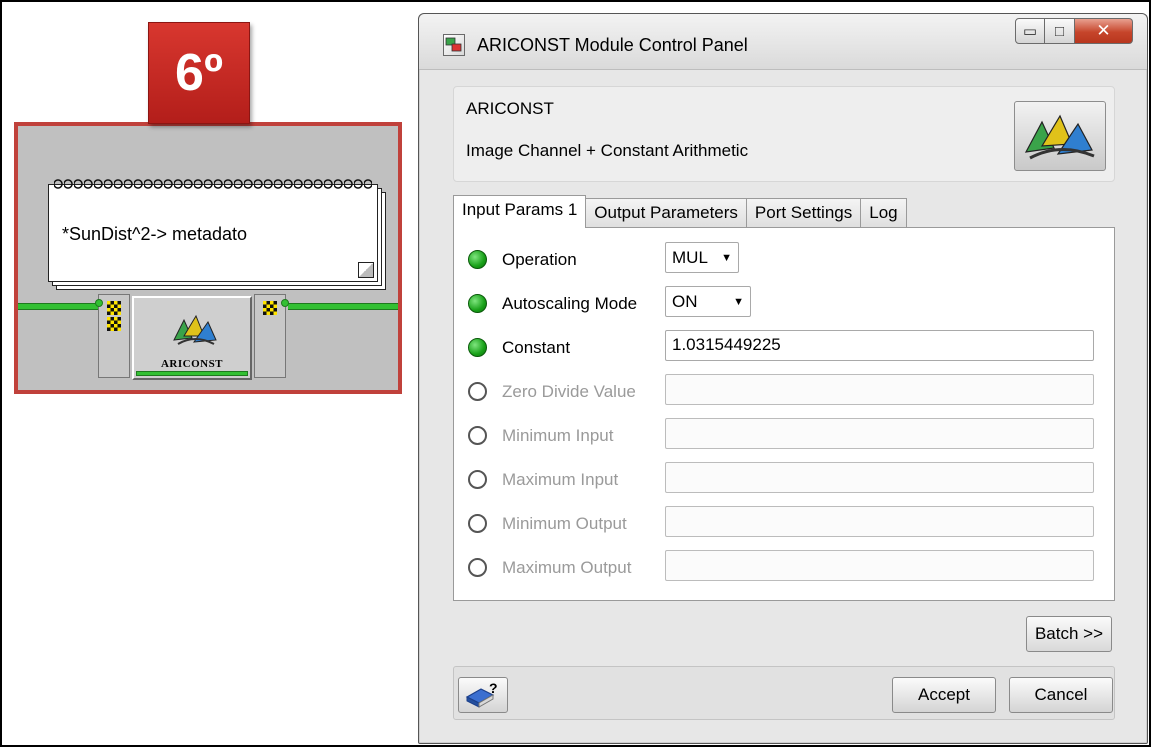 This screenshot has width=1151, height=747. I want to click on module-status-bar, so click(192, 373).